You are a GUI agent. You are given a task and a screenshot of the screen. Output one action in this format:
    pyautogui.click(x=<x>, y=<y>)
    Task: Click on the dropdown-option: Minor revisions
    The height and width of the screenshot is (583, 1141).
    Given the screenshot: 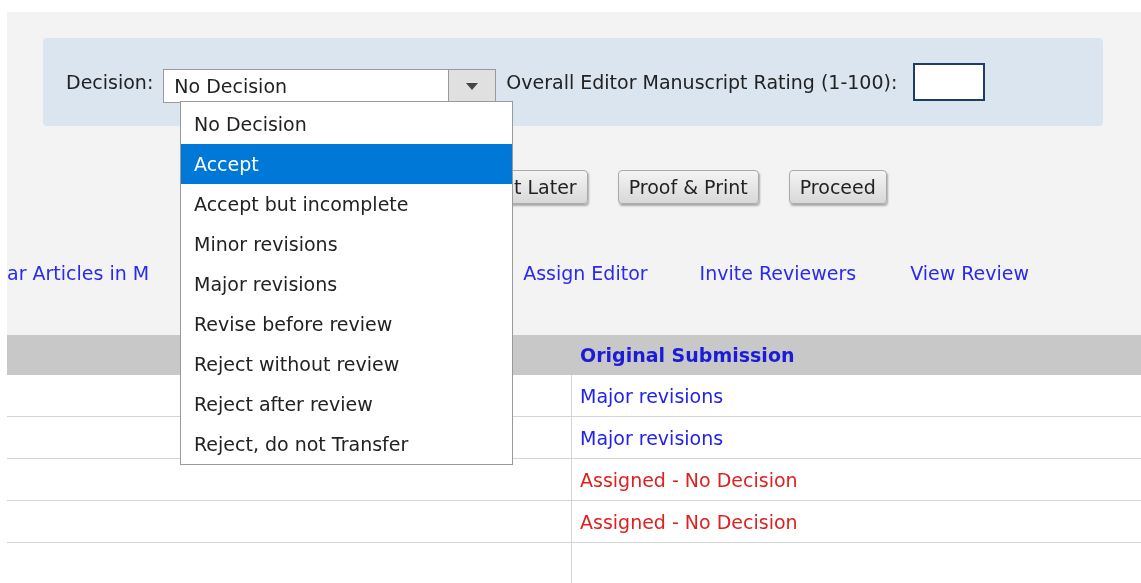 What is the action you would take?
    pyautogui.click(x=346, y=244)
    